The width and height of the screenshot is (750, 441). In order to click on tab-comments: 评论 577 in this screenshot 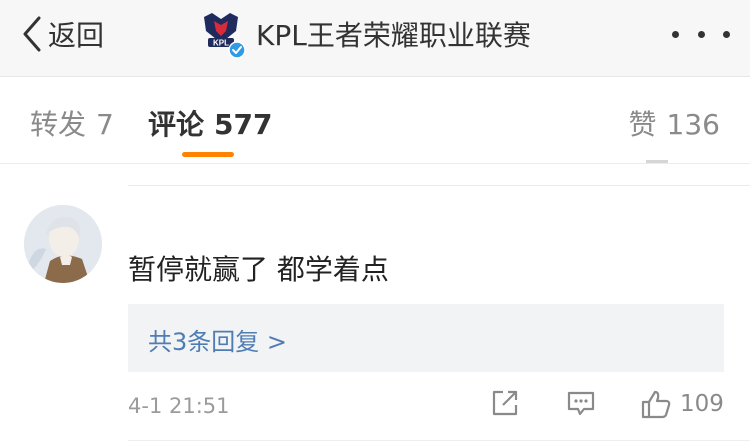, I will do `click(210, 123)`.